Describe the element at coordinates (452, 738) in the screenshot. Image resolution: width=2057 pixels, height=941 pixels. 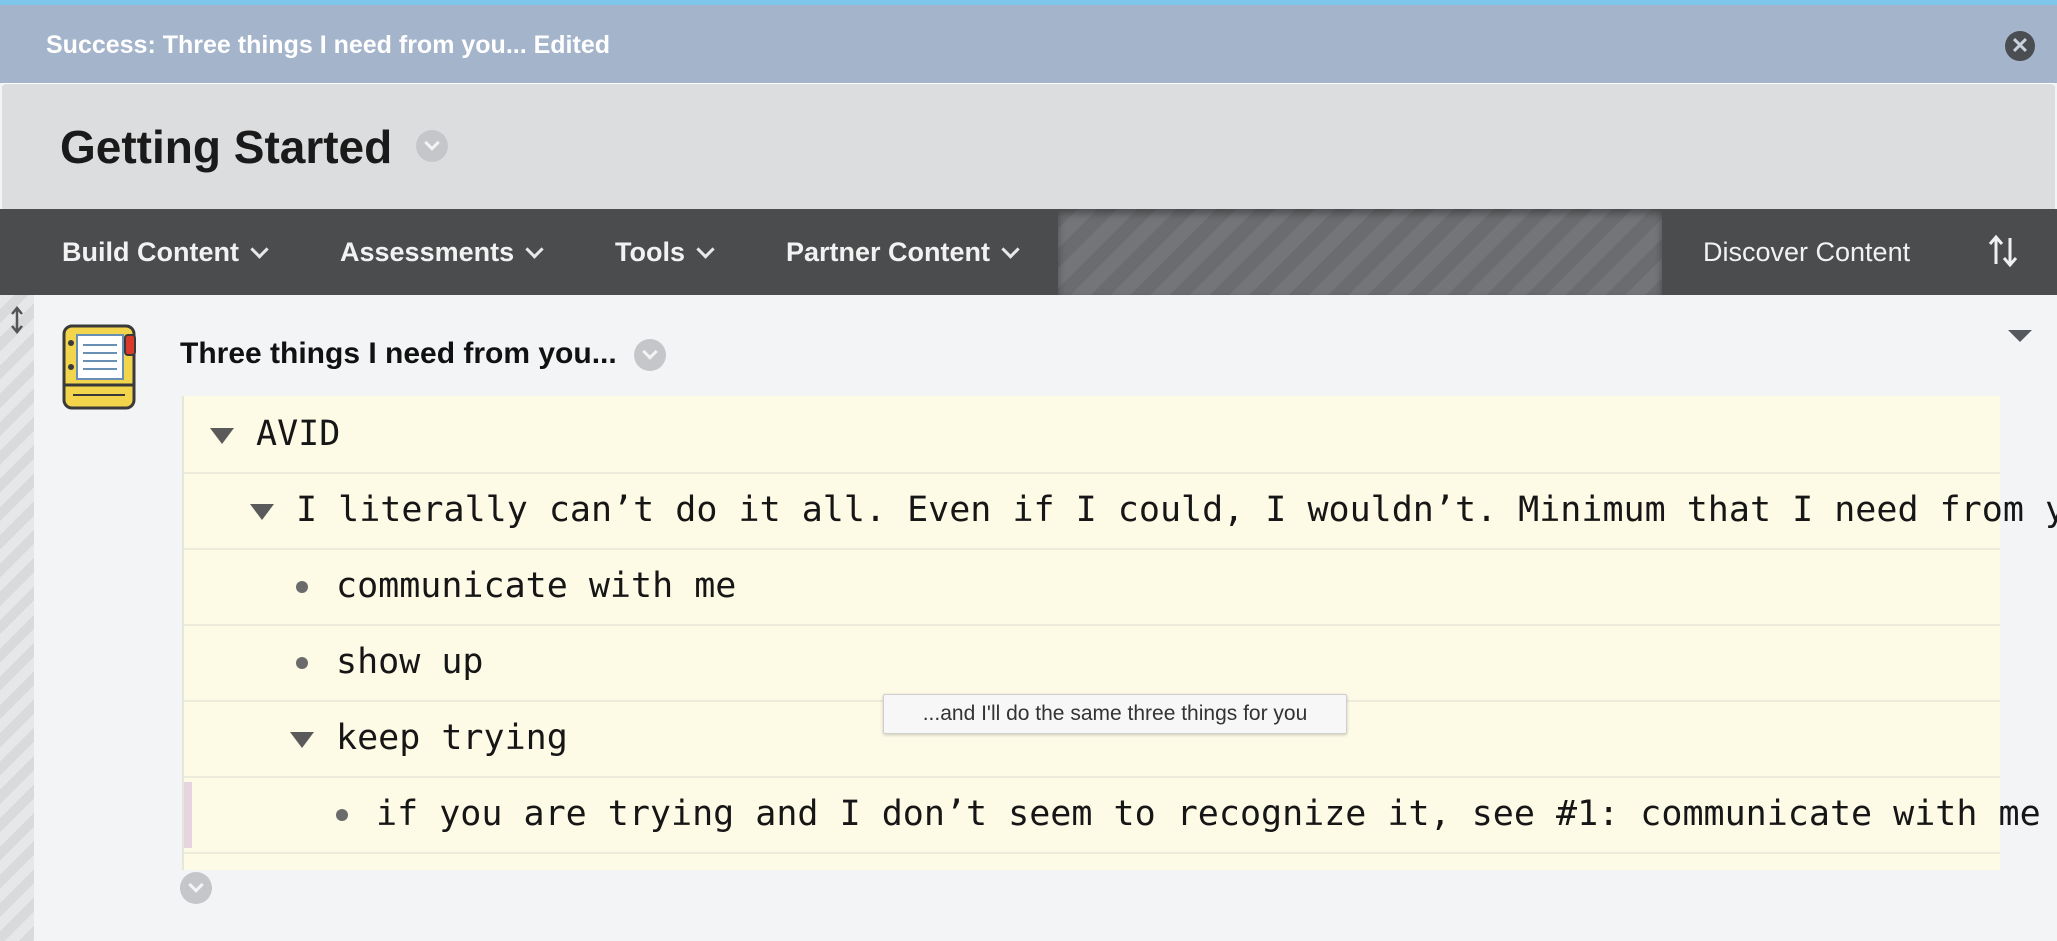
I see `outline-text: keep trying` at that location.